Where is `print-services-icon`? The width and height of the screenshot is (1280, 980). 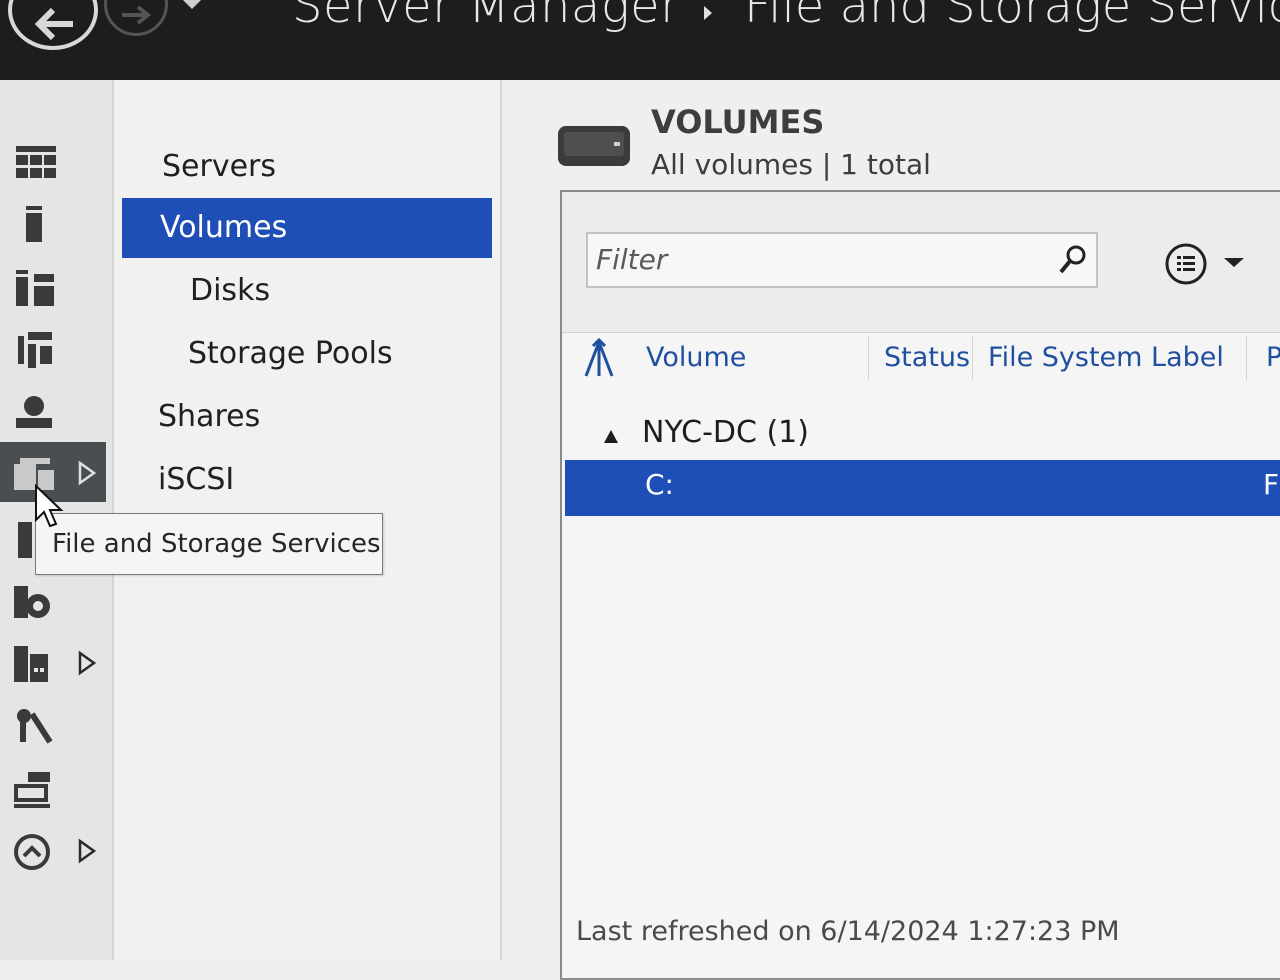
print-services-icon is located at coordinates (32, 790).